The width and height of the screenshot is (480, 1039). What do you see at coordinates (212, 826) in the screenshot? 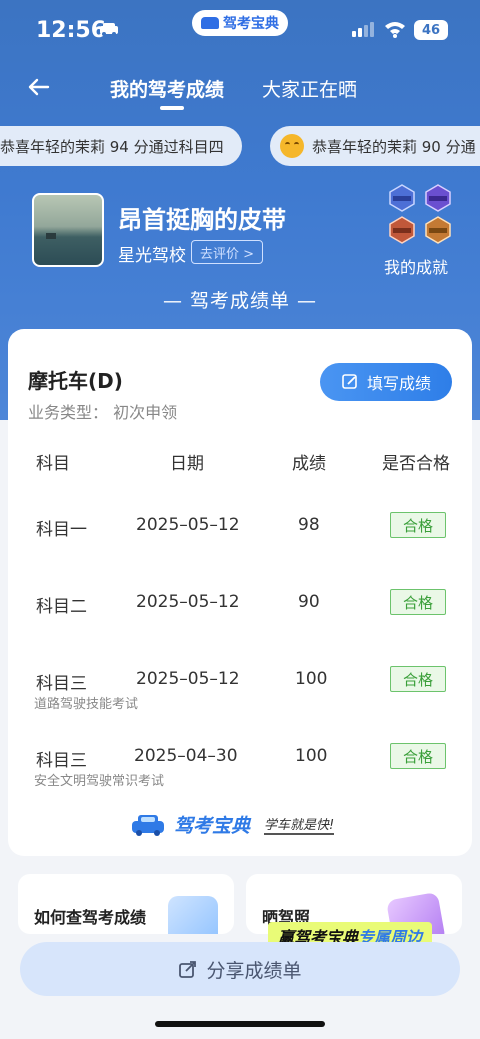
I see `brand-name: 驾考宝典` at bounding box center [212, 826].